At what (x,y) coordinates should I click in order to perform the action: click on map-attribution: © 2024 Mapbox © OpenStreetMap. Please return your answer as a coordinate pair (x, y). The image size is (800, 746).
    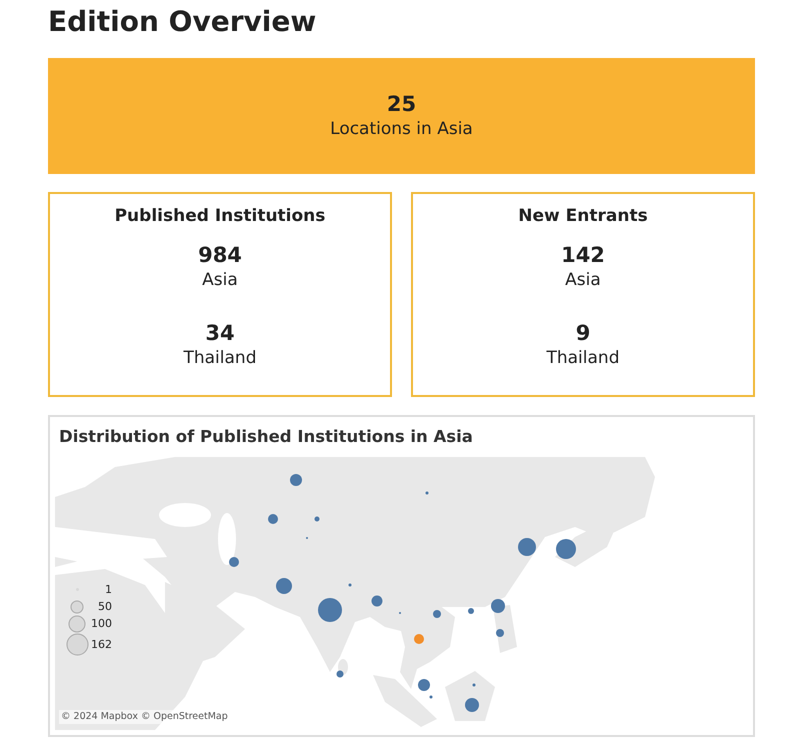
    Looking at the image, I should click on (144, 717).